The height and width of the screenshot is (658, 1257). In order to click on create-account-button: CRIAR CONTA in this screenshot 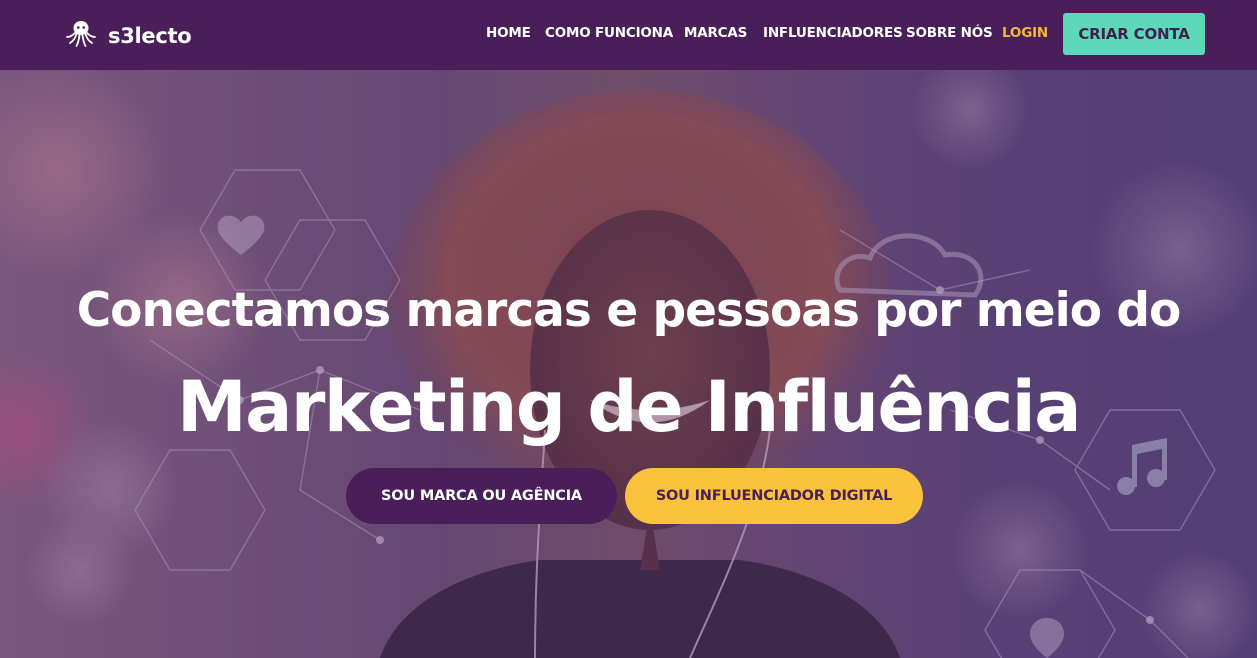, I will do `click(1134, 34)`.